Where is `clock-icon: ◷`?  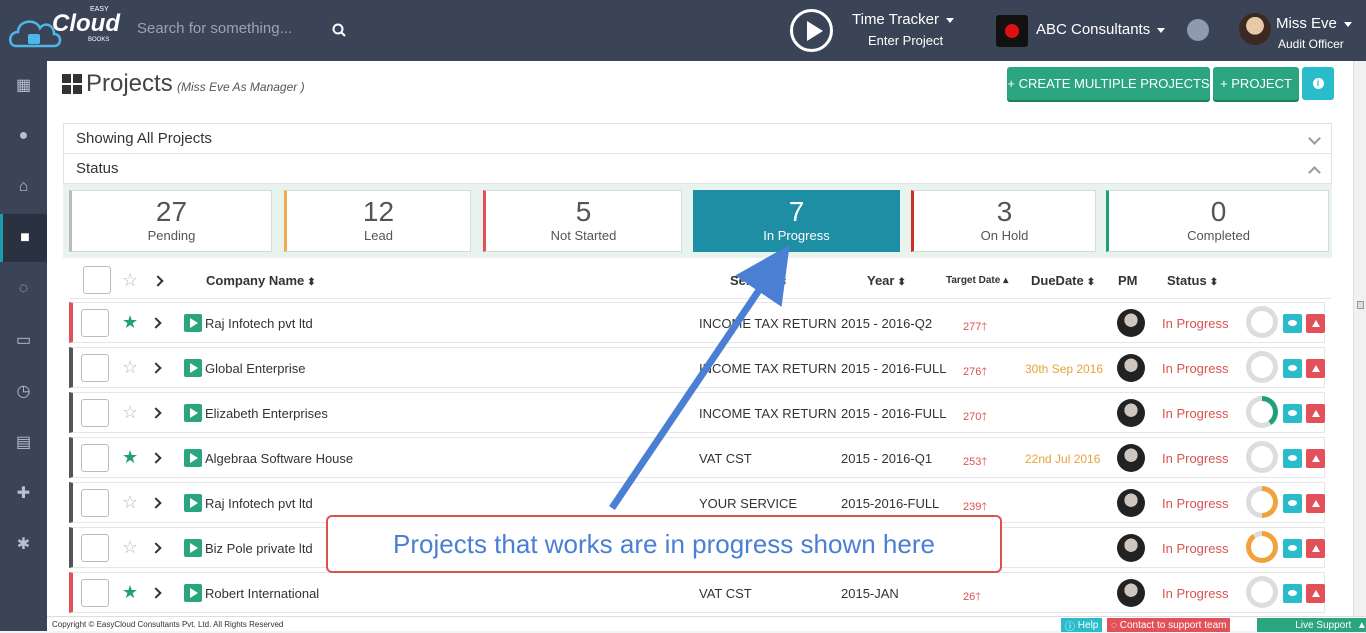 clock-icon: ◷ is located at coordinates (23, 391).